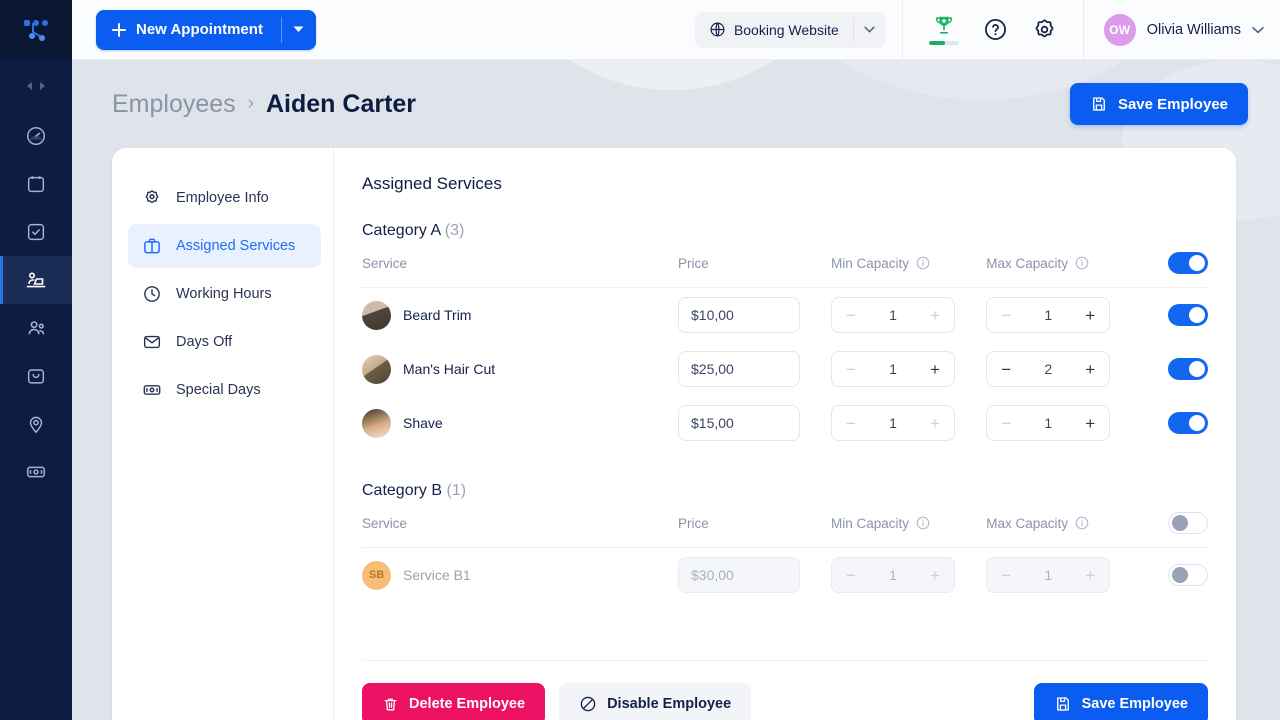 The width and height of the screenshot is (1280, 720). I want to click on category-b-title: Category B (1), so click(785, 491).